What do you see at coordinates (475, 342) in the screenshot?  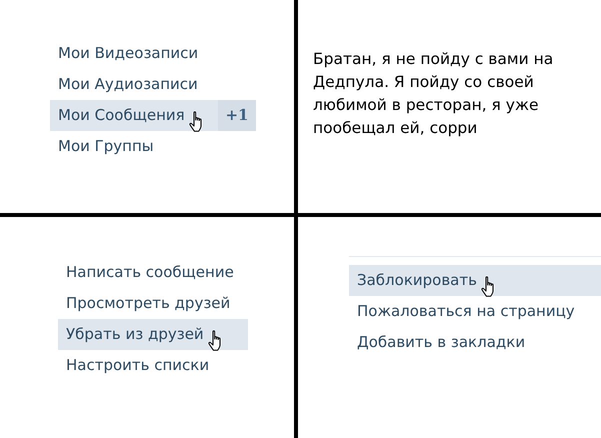 I see `menu-item: Добавить в закладки` at bounding box center [475, 342].